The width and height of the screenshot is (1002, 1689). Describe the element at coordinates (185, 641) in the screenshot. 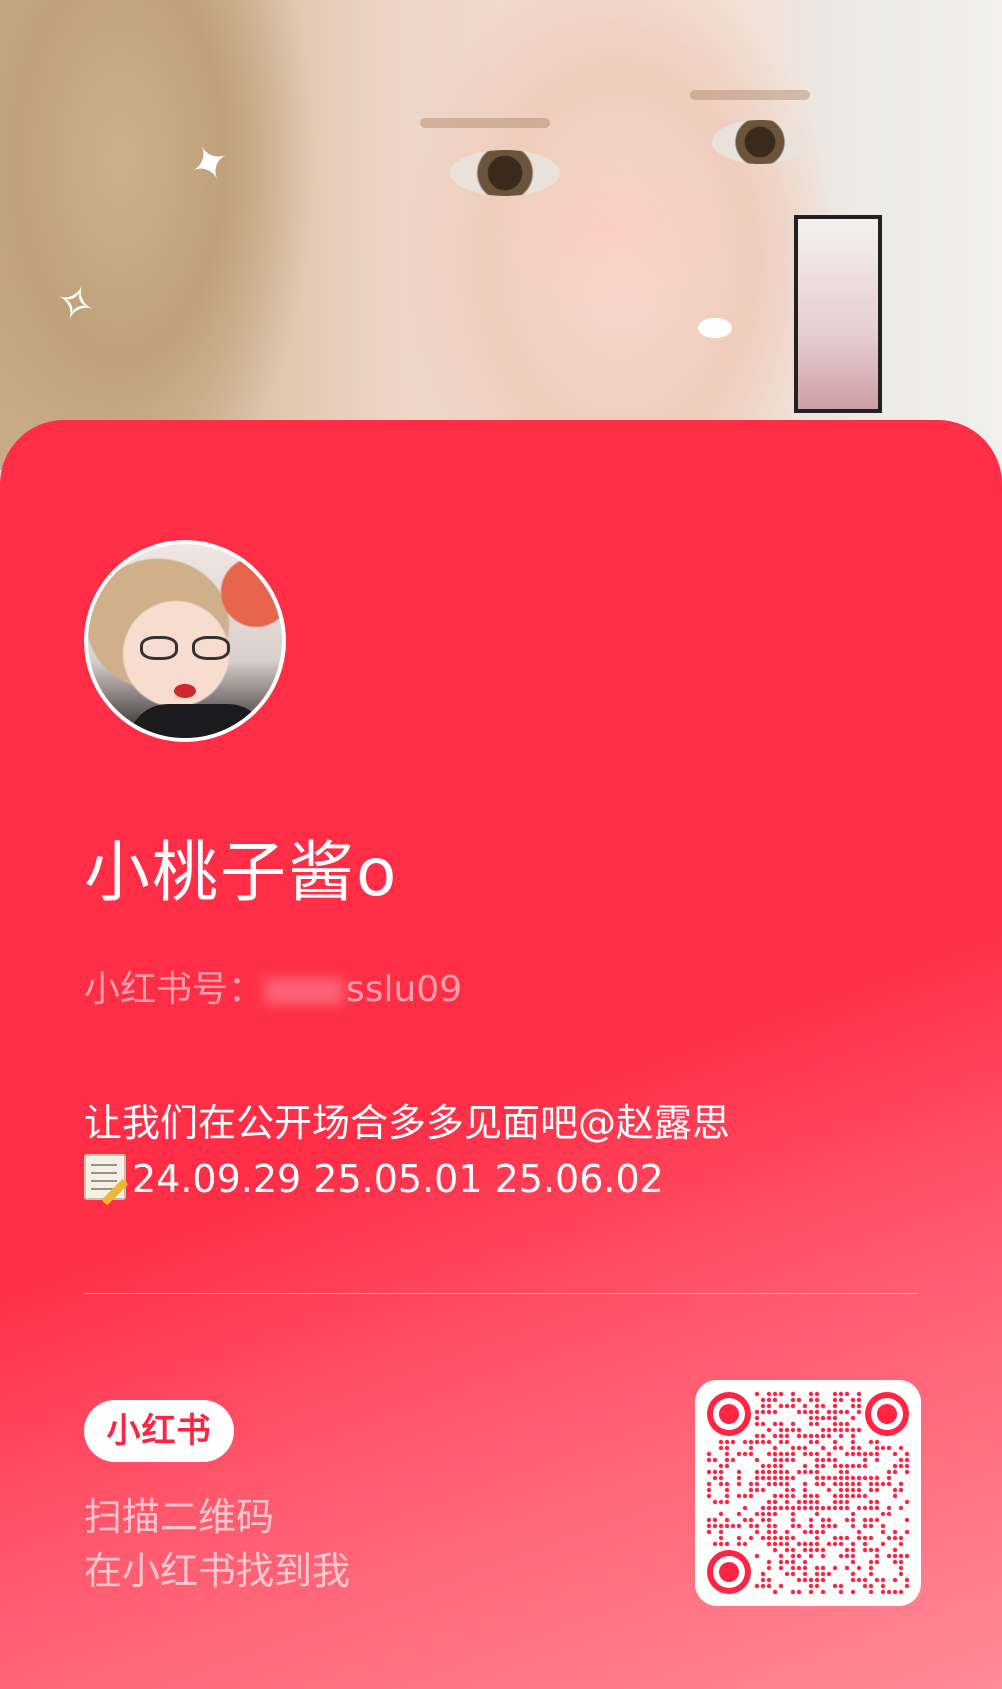

I see `avatar` at that location.